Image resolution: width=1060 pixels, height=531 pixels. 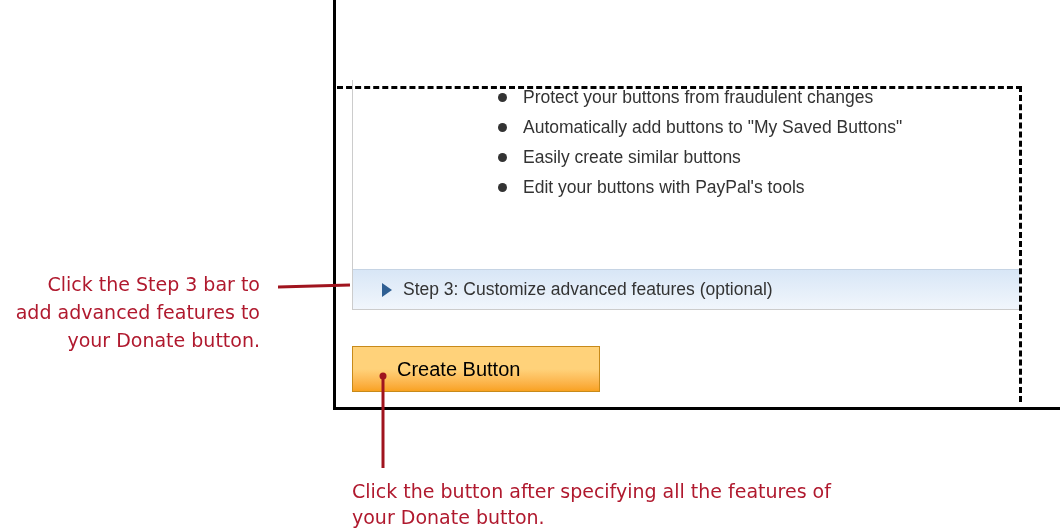 I want to click on feature-text: Automatically add buttons to "My Saved Buttons", so click(x=713, y=127).